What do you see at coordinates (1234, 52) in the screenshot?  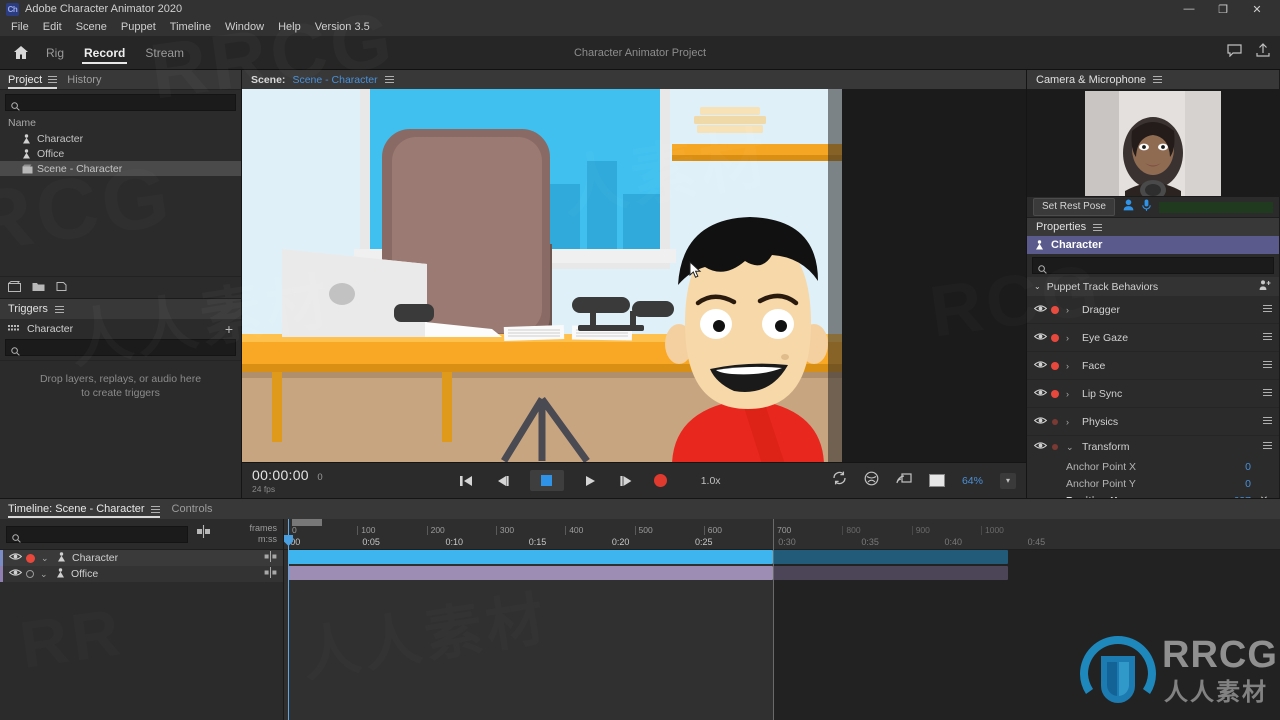 I see `comment-icon` at bounding box center [1234, 52].